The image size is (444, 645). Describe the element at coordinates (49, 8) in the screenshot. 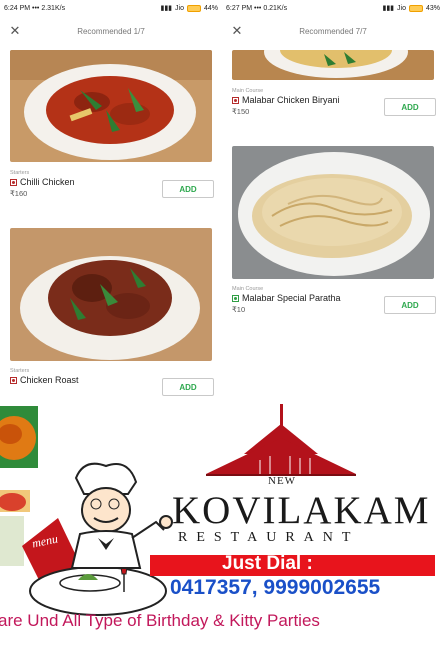

I see `network-speed: ••• 2.31K/s` at that location.